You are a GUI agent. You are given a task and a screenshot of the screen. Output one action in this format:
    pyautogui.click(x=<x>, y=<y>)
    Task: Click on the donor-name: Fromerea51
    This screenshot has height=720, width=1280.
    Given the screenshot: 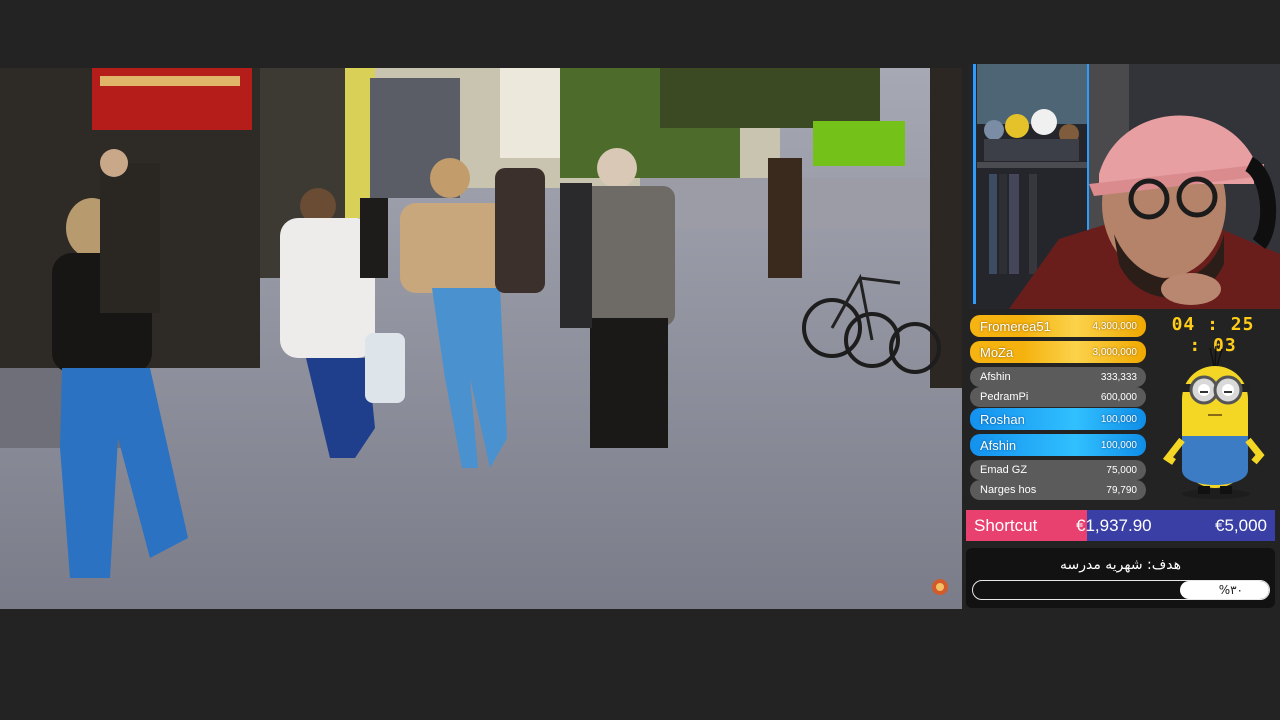 What is the action you would take?
    pyautogui.click(x=1015, y=326)
    